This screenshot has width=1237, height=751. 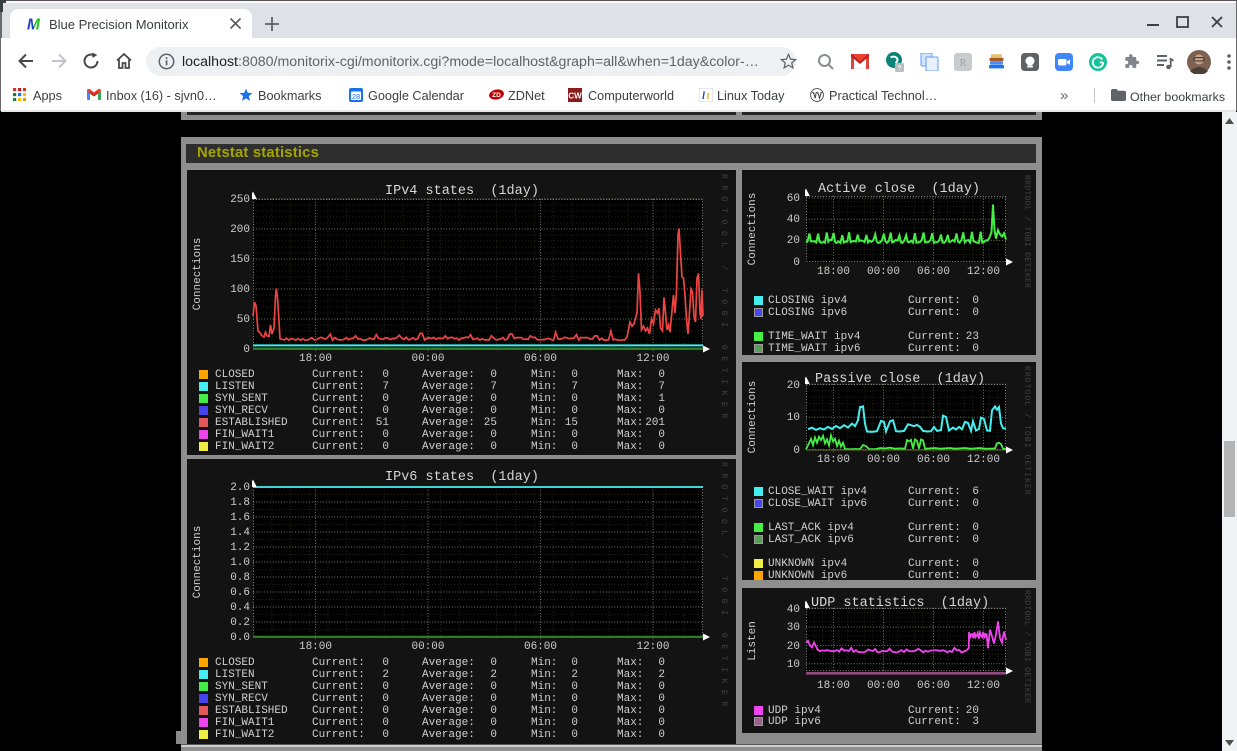 What do you see at coordinates (496, 95) in the screenshot?
I see `svg-text: ZD` at bounding box center [496, 95].